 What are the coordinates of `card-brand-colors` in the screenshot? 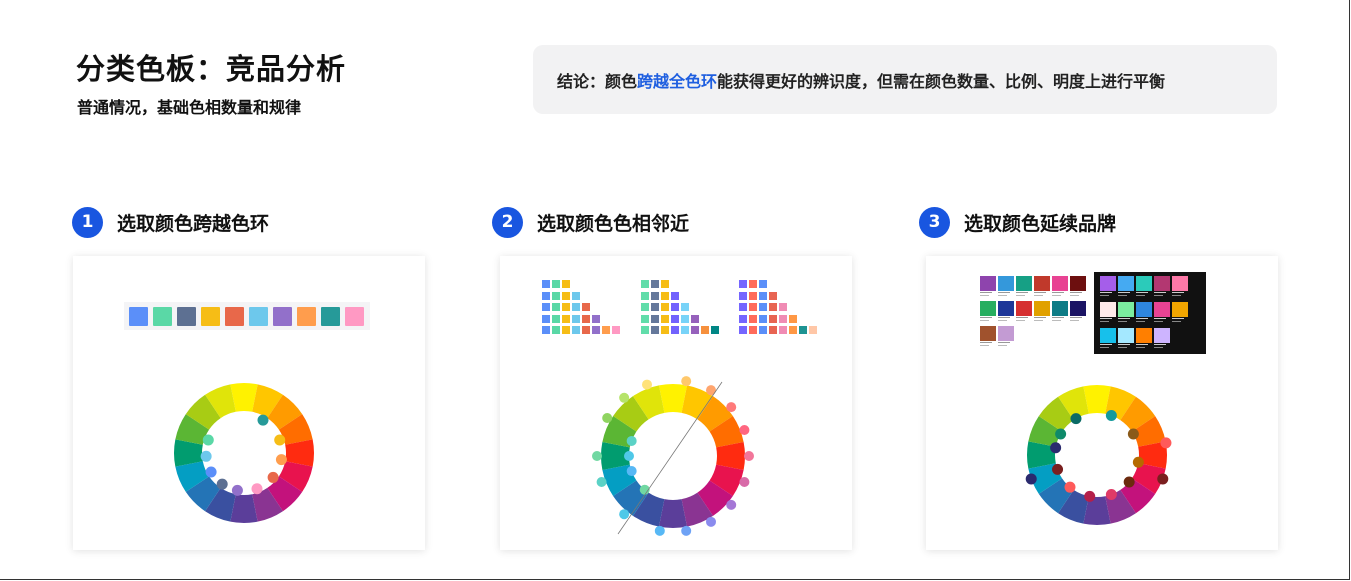 It's located at (1102, 403).